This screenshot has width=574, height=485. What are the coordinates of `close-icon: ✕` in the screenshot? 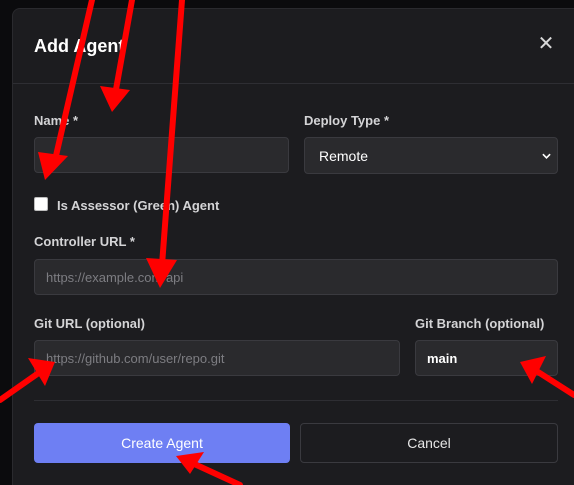 It's located at (546, 44).